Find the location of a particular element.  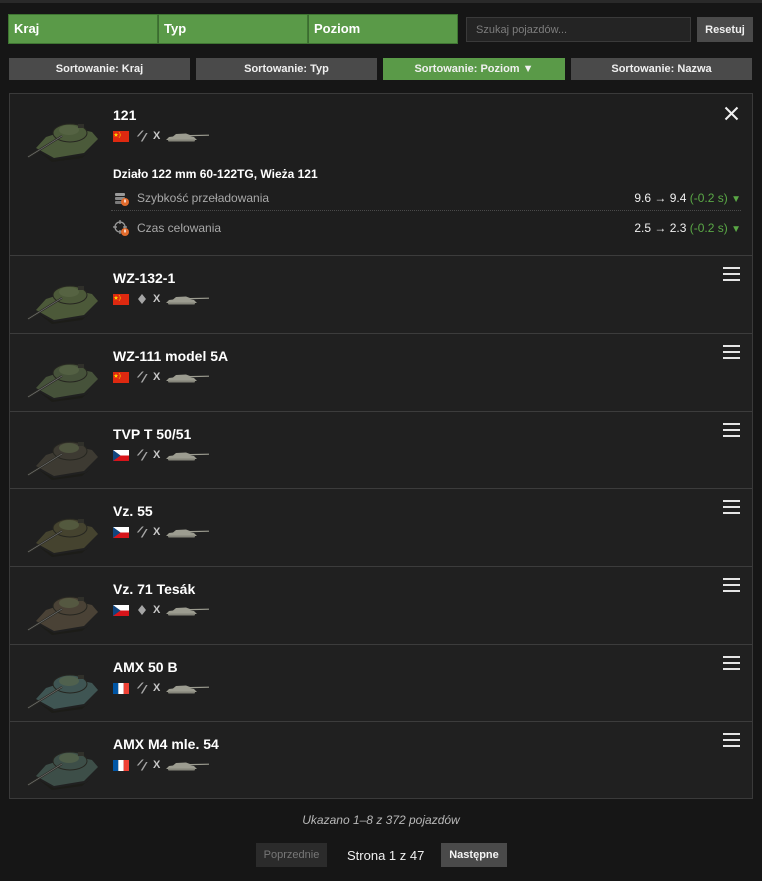

sort-nation-button: Sortowanie: Kraj is located at coordinates (99, 69).